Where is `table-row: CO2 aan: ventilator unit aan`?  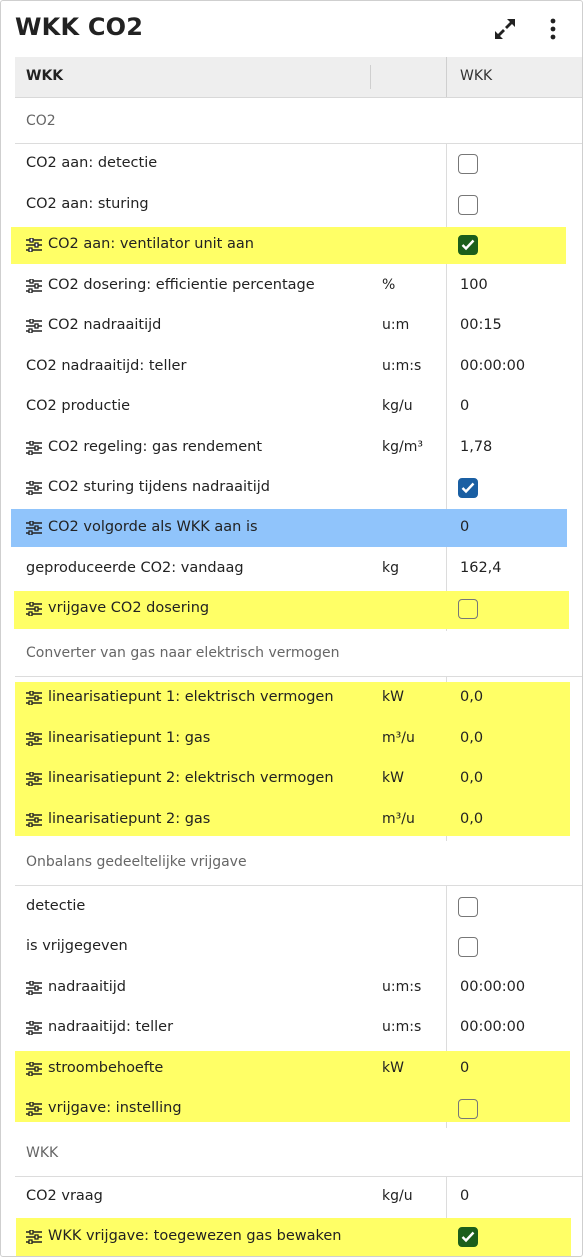 table-row: CO2 aan: ventilator unit aan is located at coordinates (291, 245).